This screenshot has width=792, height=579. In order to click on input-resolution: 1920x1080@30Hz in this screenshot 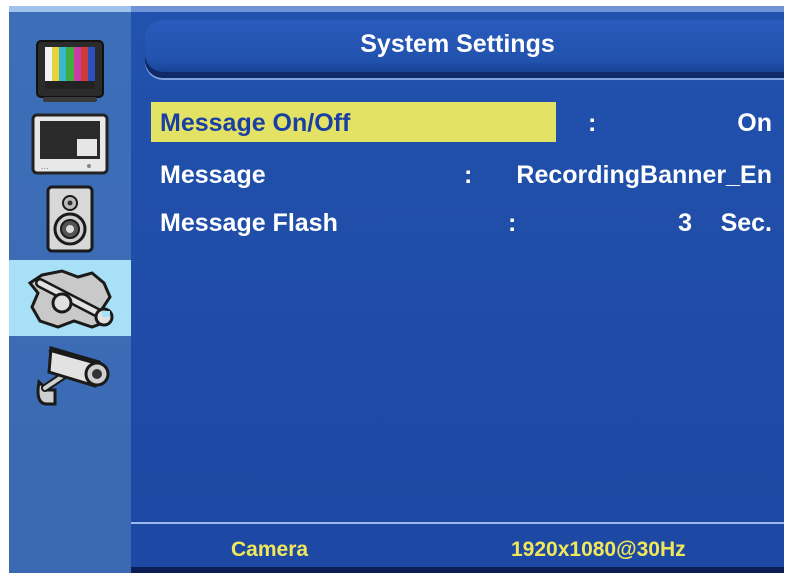, I will do `click(598, 549)`.